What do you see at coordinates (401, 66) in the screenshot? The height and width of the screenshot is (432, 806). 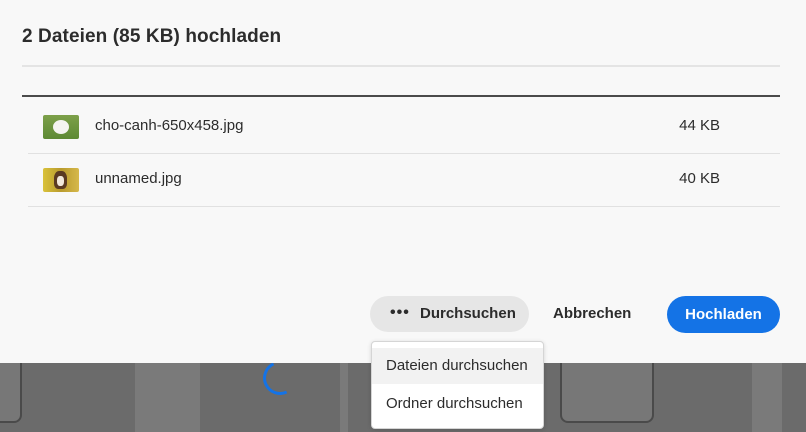 I see `title-divider` at bounding box center [401, 66].